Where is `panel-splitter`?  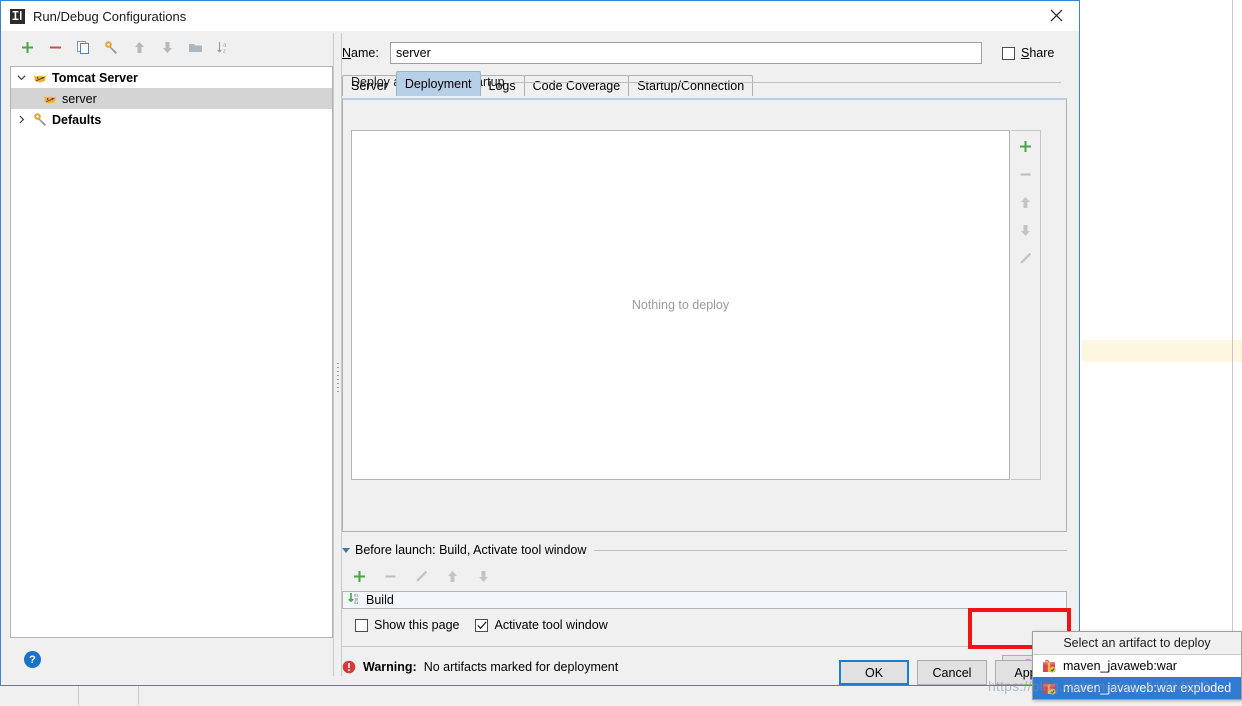 panel-splitter is located at coordinates (337, 354).